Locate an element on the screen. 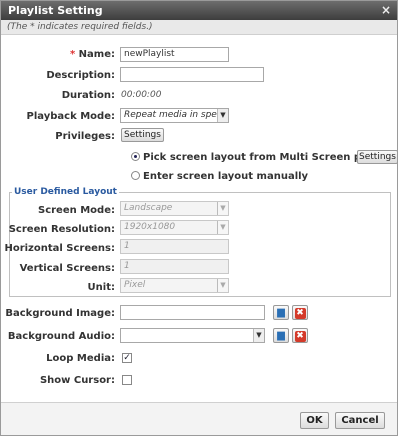  background-audio-label: Background Audio: is located at coordinates (61, 336).